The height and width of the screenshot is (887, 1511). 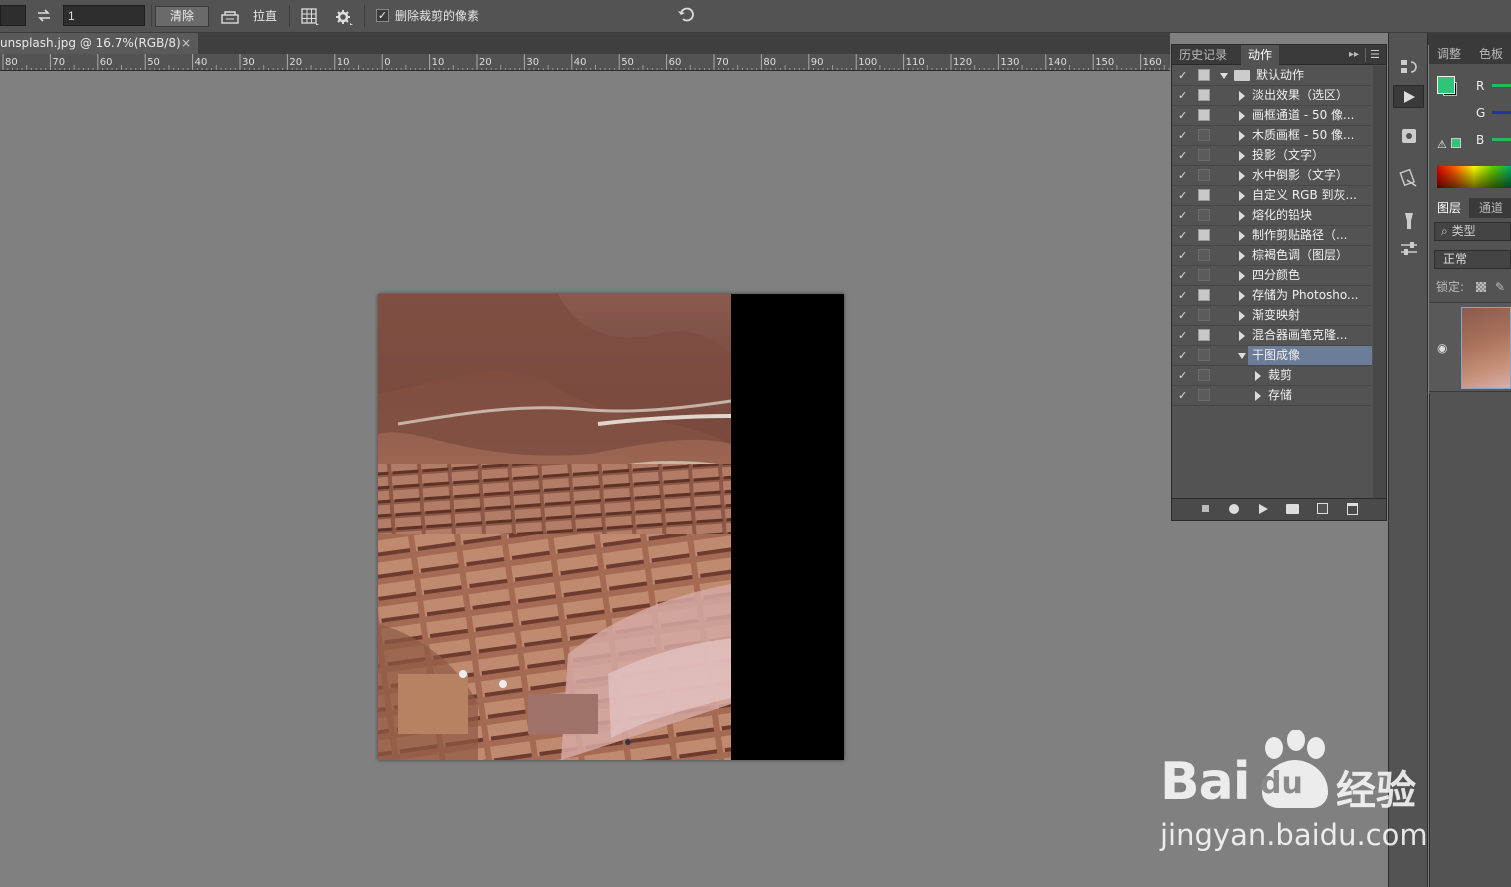 What do you see at coordinates (1272, 176) in the screenshot?
I see `action-row: ✓ 水中倒影（文字）` at bounding box center [1272, 176].